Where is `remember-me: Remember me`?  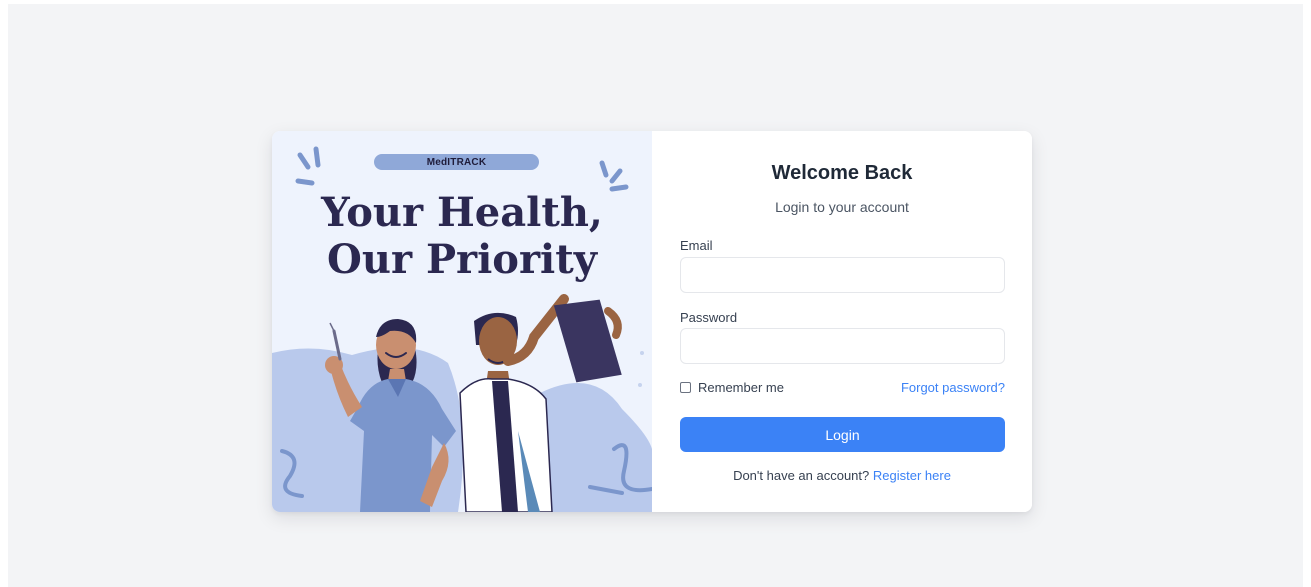 remember-me: Remember me is located at coordinates (732, 387).